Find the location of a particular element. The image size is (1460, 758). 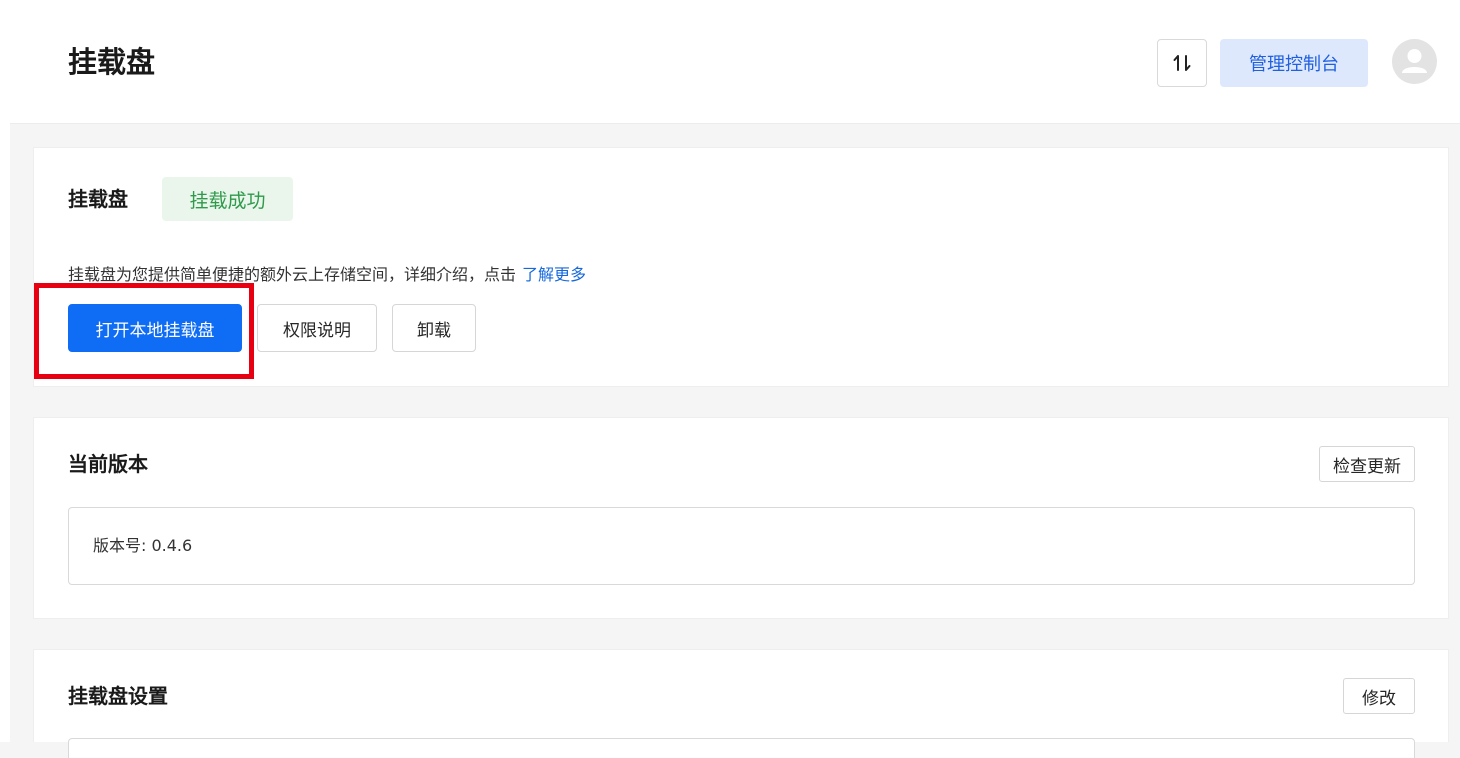

status-badge: 挂载成功 is located at coordinates (227, 199).